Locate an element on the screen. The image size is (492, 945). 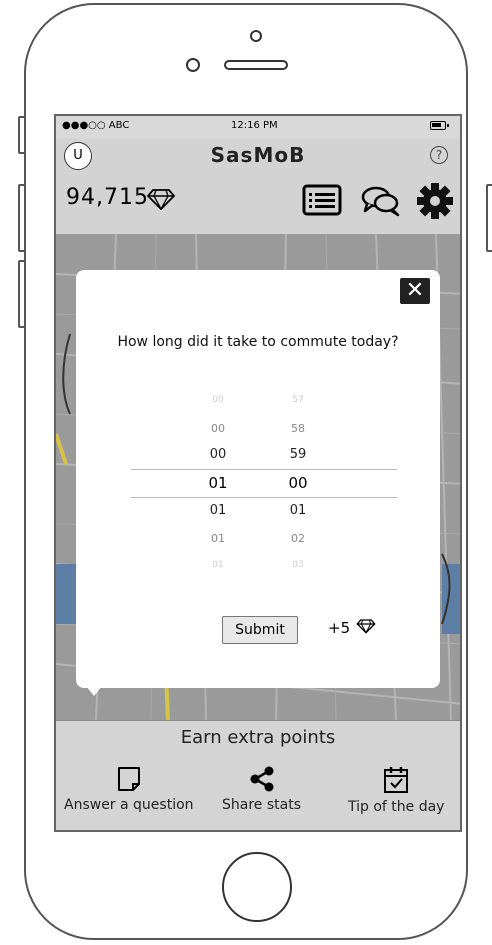
share-stats-button: Share stats is located at coordinates (261, 789).